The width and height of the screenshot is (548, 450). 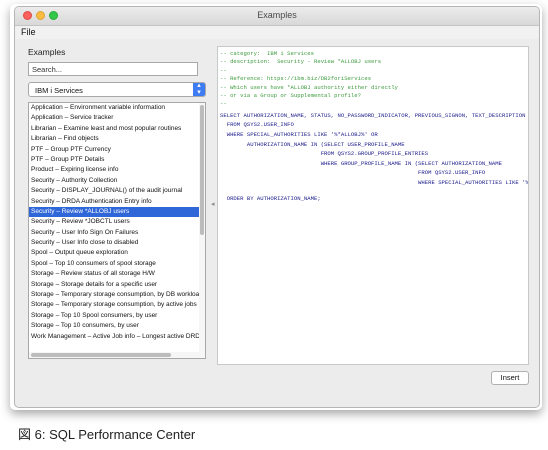 What do you see at coordinates (117, 326) in the screenshot?
I see `list-item: Storage – Top 10 consumers, by user` at bounding box center [117, 326].